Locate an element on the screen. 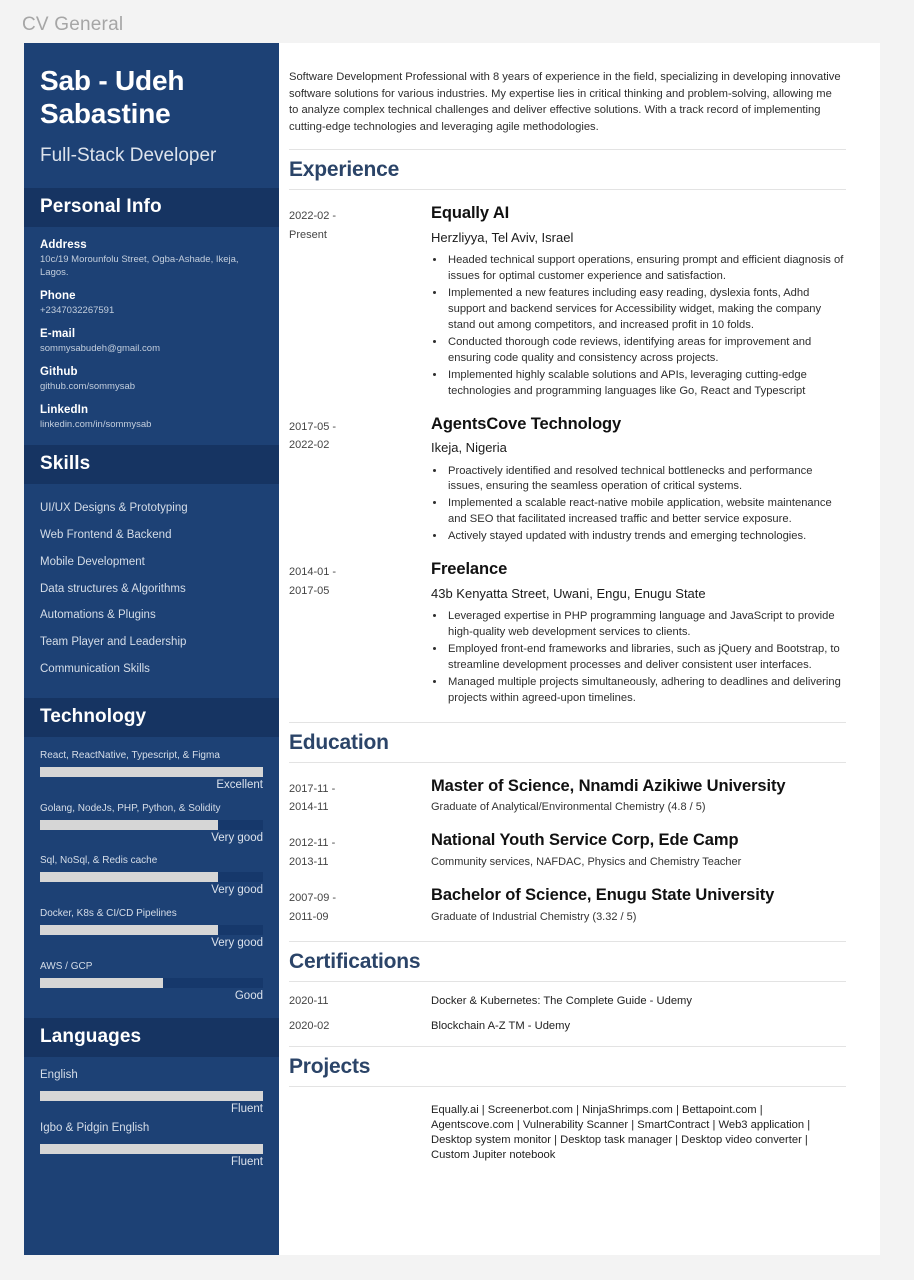  info-item-linkedin: LinkedIn linkedin.com/in/sommysab is located at coordinates (151, 417).